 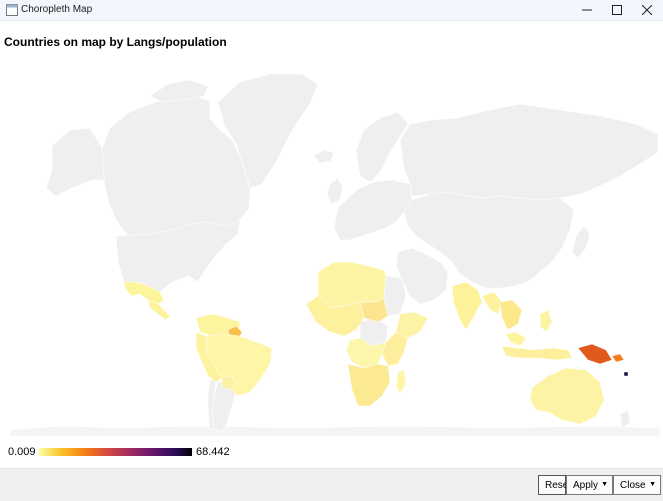 What do you see at coordinates (567, 396) in the screenshot?
I see `country-australia` at bounding box center [567, 396].